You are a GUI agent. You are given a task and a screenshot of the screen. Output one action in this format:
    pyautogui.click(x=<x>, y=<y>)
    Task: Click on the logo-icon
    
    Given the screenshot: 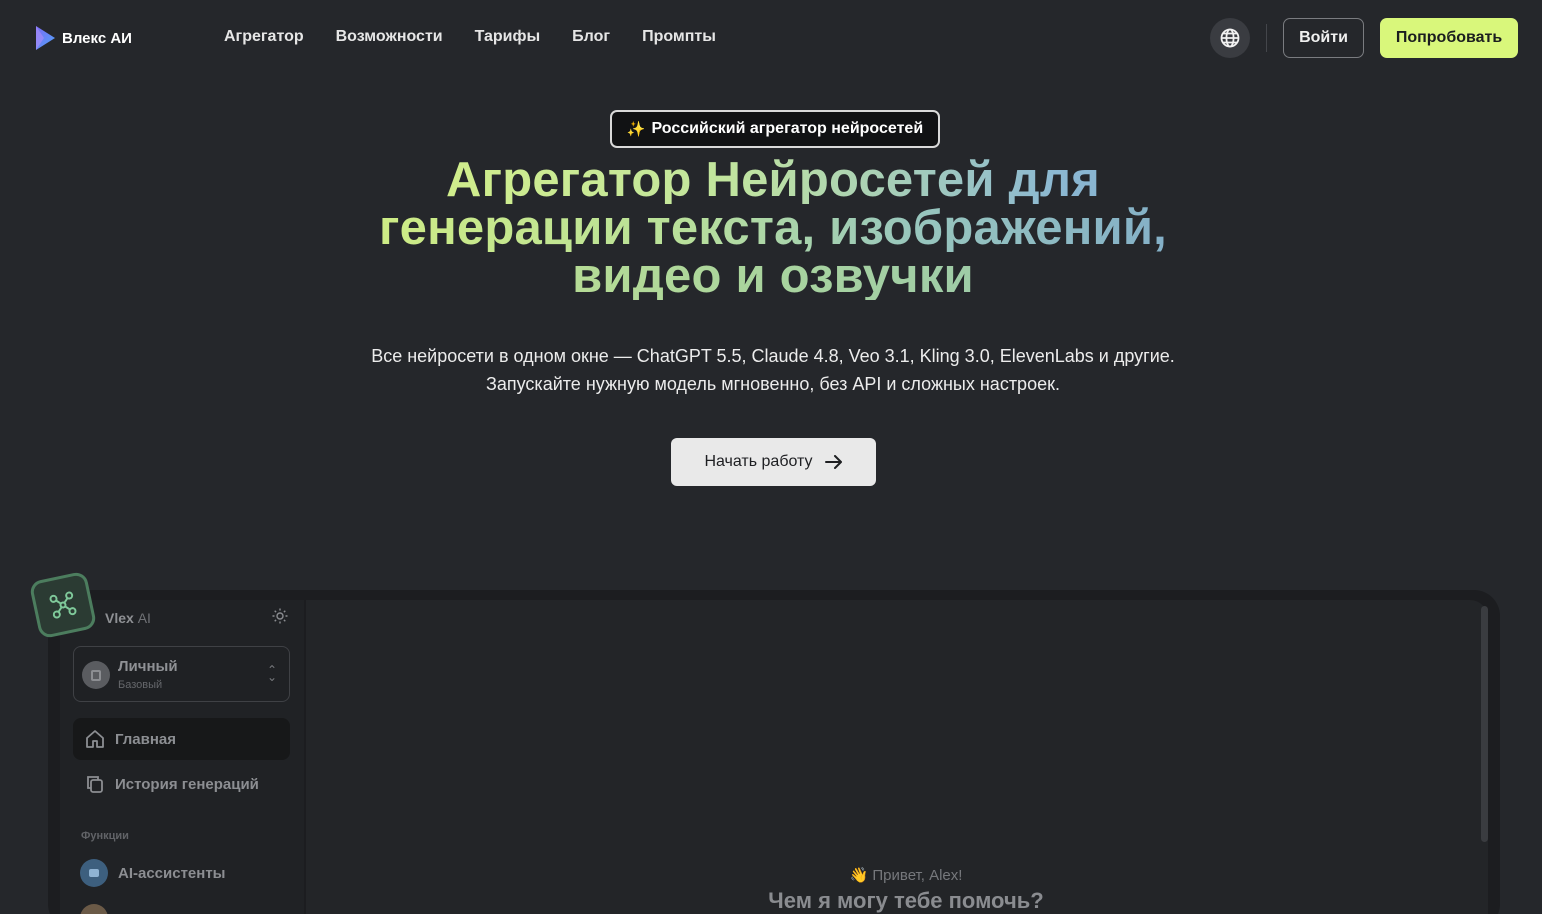 What is the action you would take?
    pyautogui.click(x=45, y=38)
    